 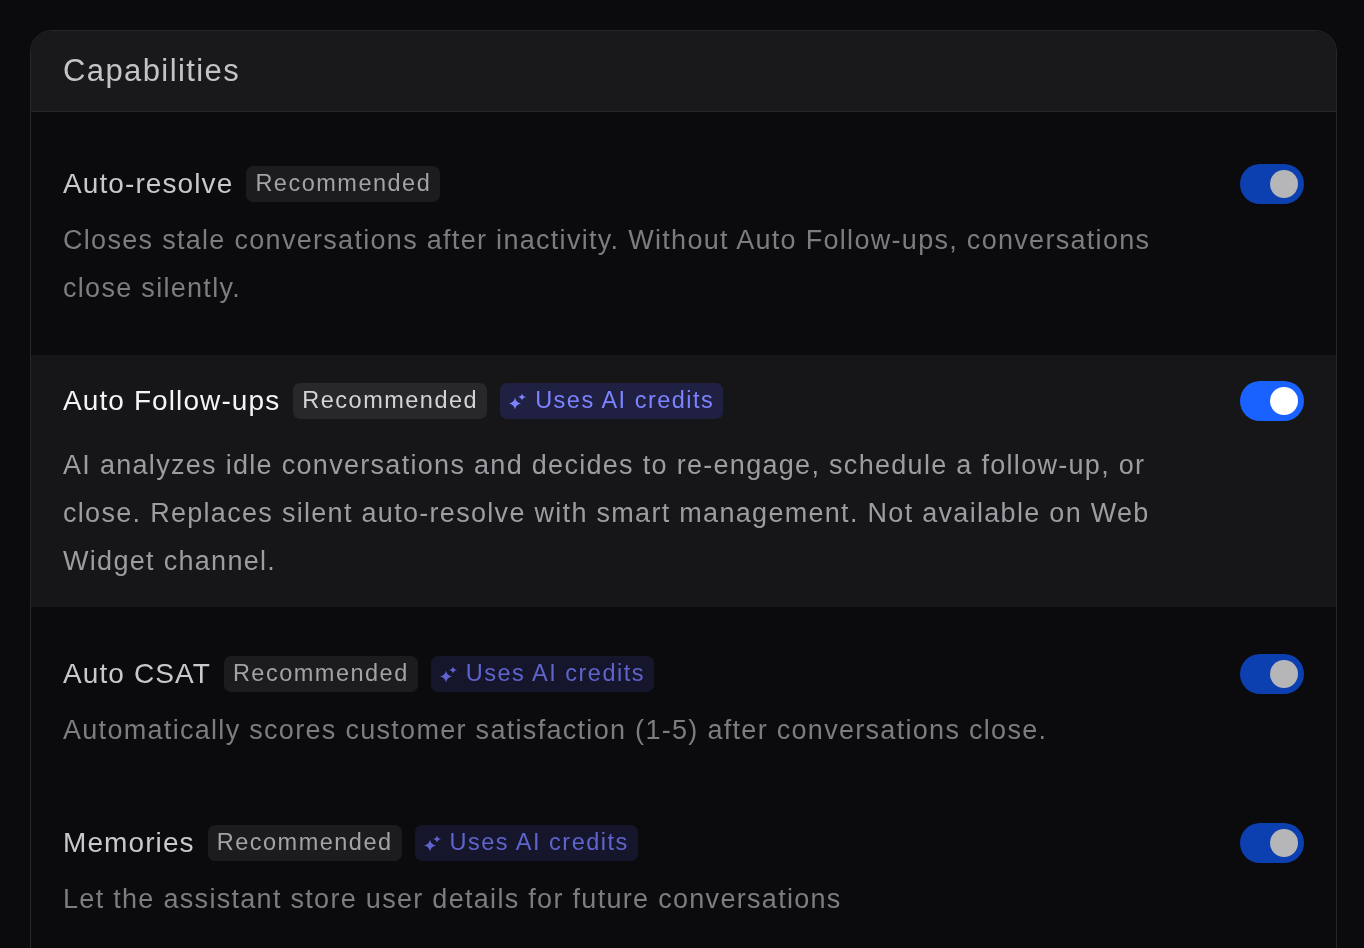 What do you see at coordinates (152, 71) in the screenshot?
I see `card-title: Capabilities` at bounding box center [152, 71].